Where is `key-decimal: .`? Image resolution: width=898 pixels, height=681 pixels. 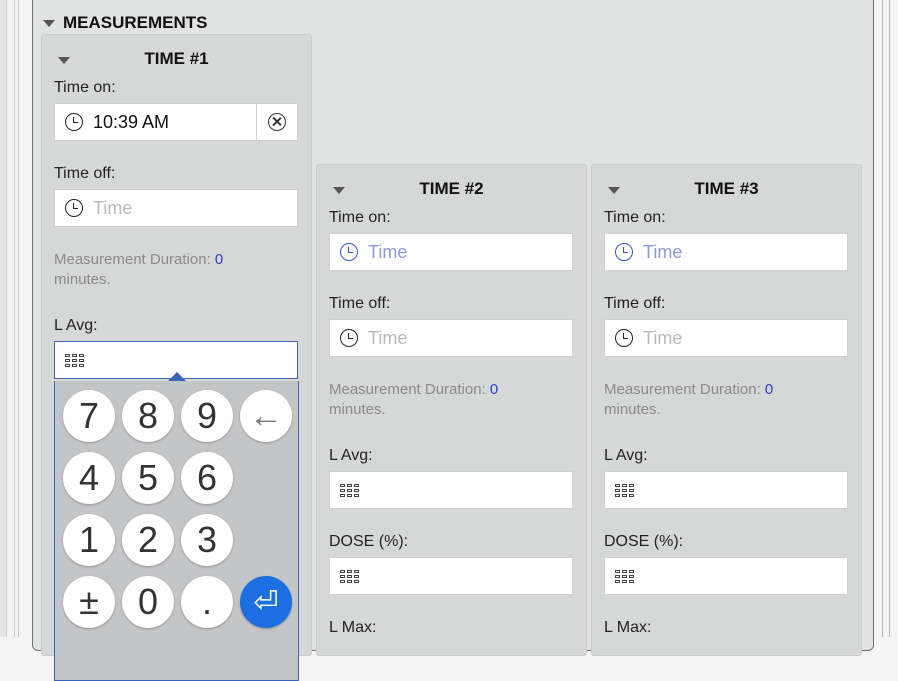 key-decimal: . is located at coordinates (207, 602).